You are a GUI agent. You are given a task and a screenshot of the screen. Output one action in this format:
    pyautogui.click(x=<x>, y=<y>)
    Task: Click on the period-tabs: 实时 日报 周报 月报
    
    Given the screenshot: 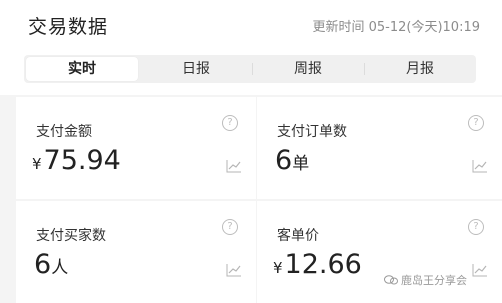 What is the action you would take?
    pyautogui.click(x=250, y=69)
    